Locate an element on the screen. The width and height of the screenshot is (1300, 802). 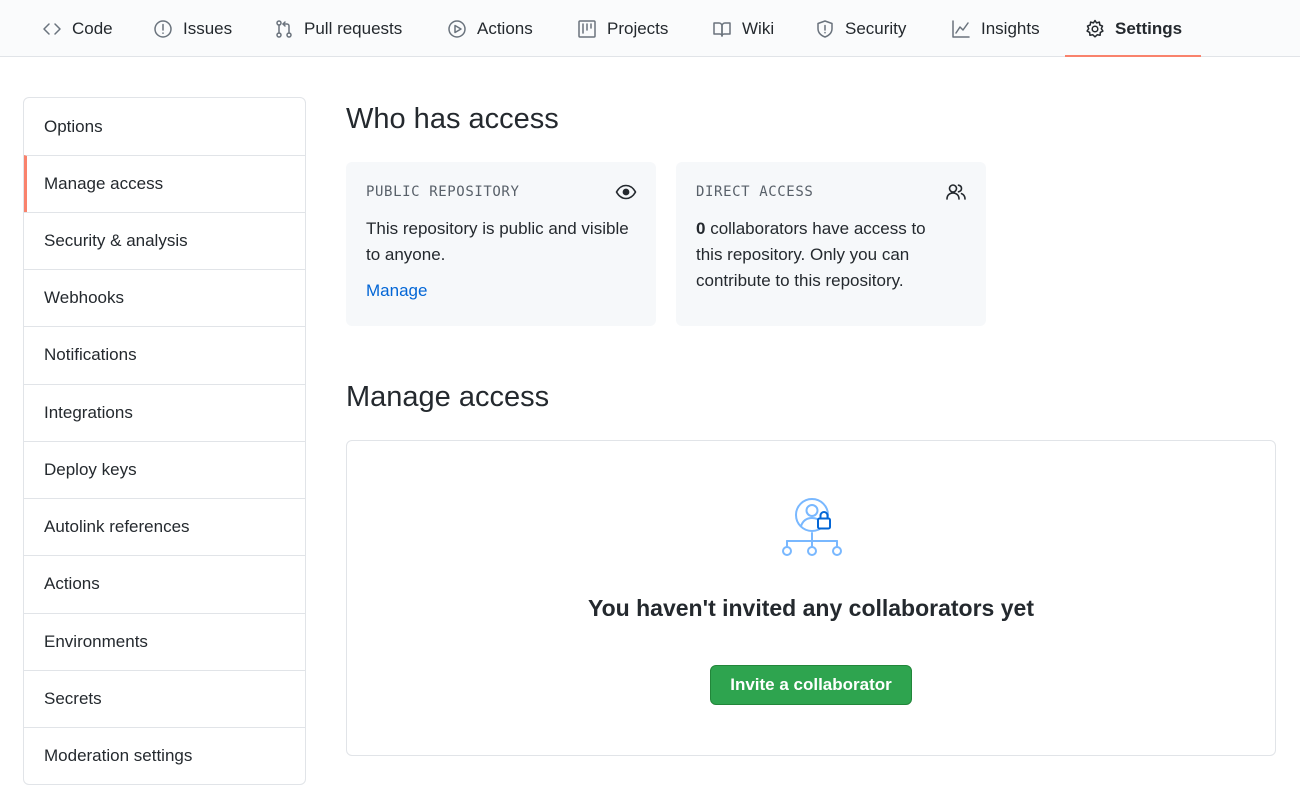
people-icon is located at coordinates (956, 192).